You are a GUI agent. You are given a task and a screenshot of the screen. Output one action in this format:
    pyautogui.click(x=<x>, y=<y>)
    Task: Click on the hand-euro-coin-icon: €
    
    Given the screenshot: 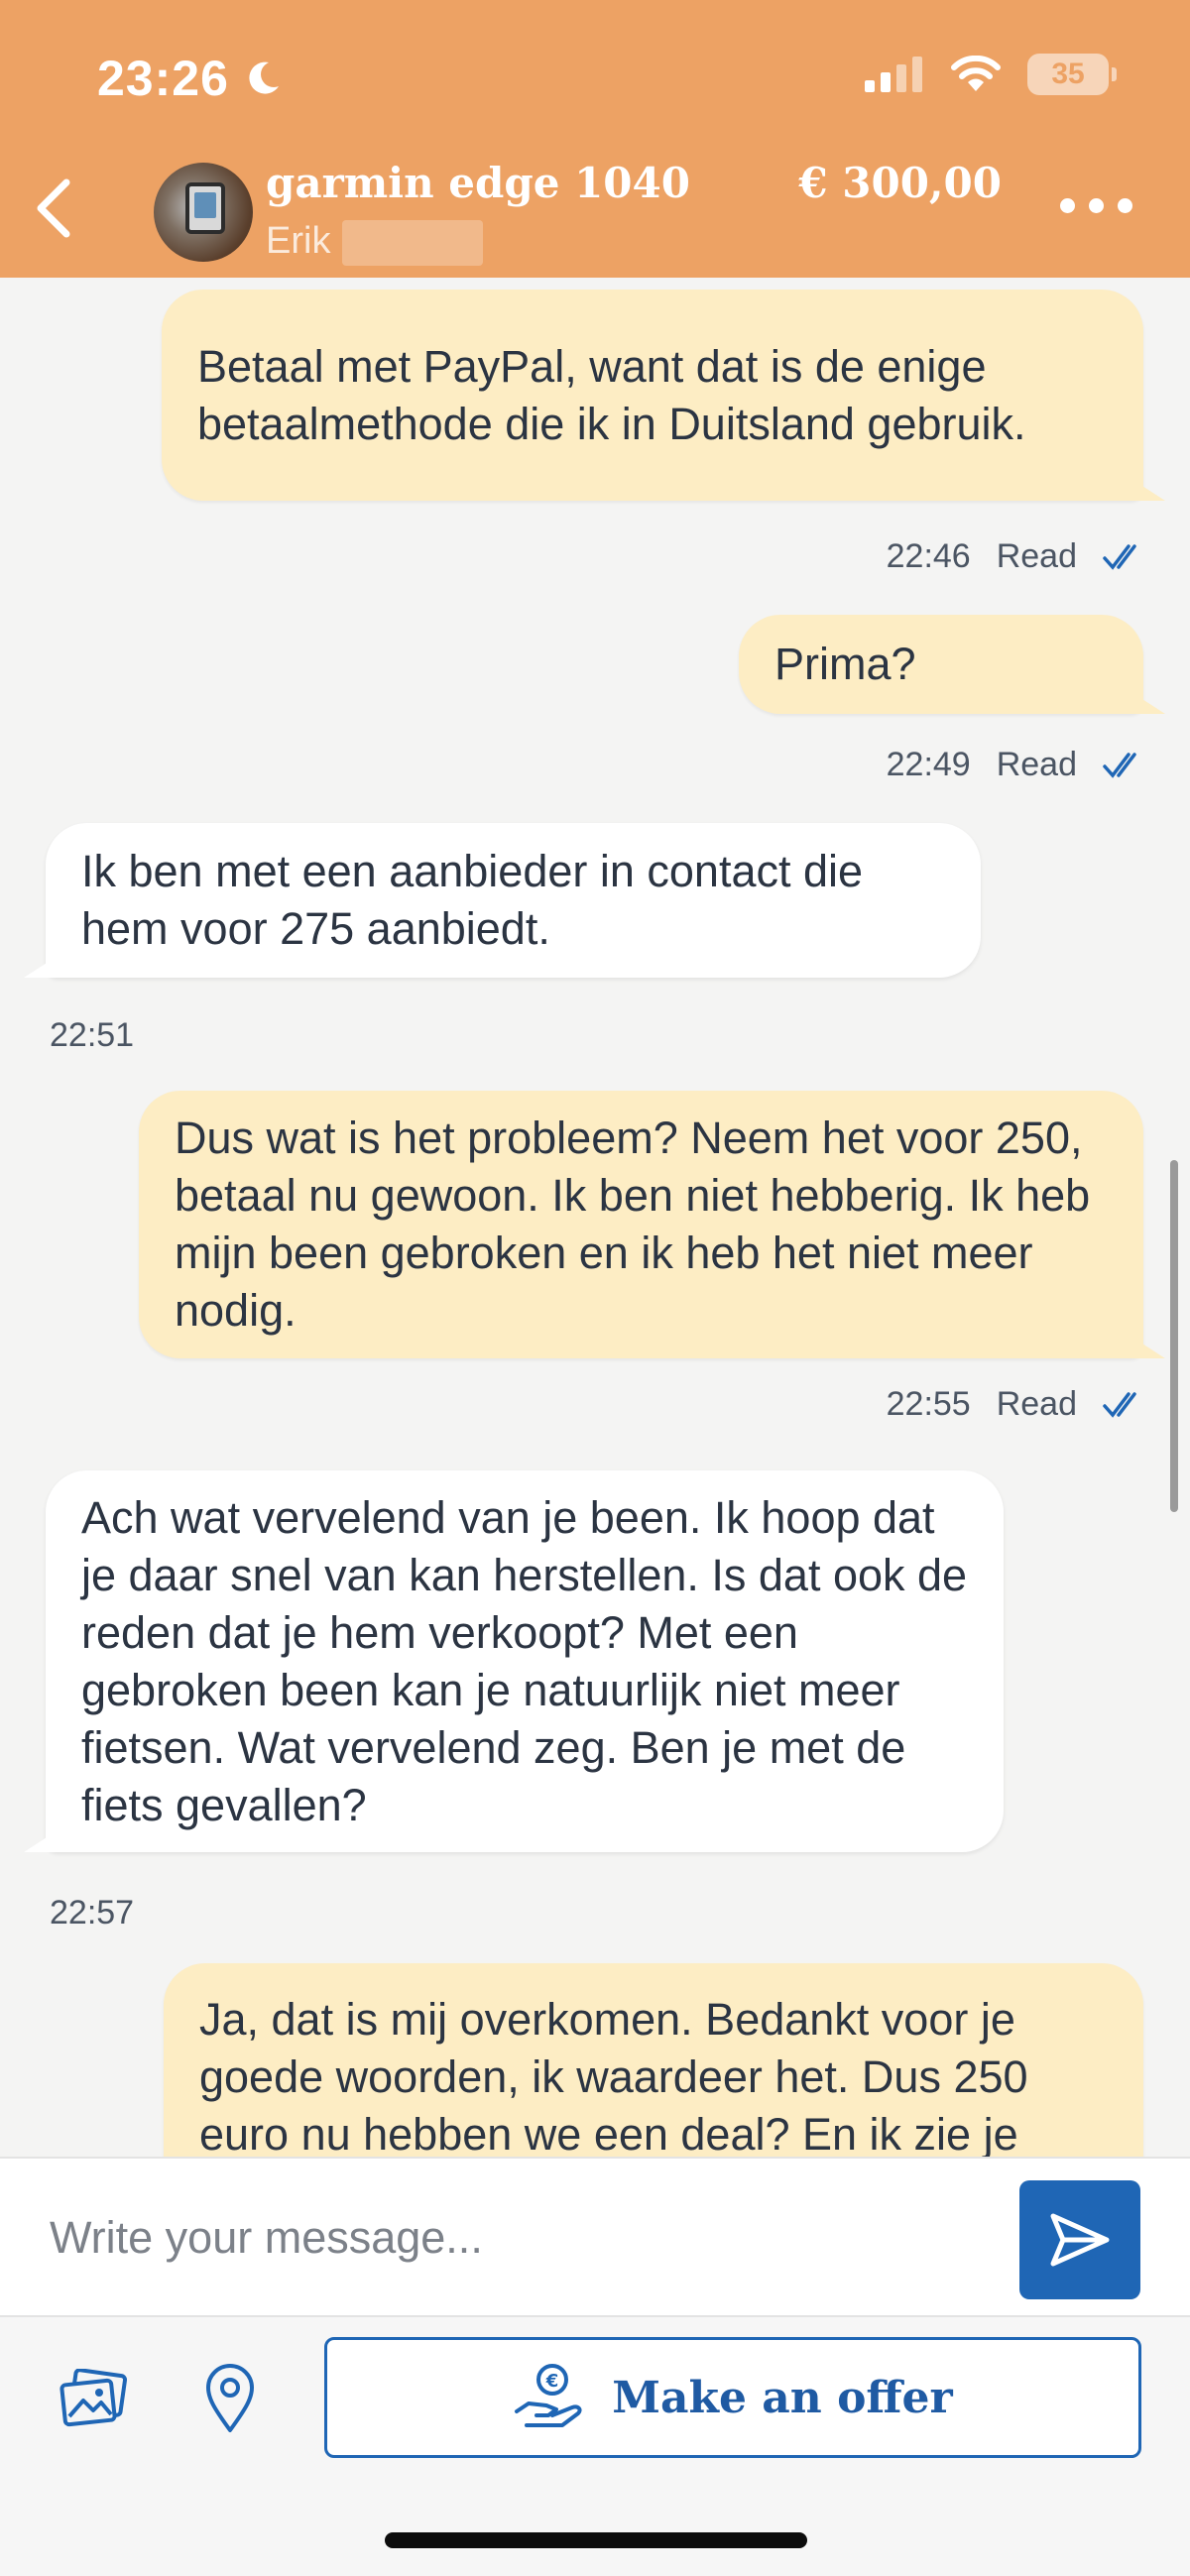 What is the action you would take?
    pyautogui.click(x=548, y=2395)
    